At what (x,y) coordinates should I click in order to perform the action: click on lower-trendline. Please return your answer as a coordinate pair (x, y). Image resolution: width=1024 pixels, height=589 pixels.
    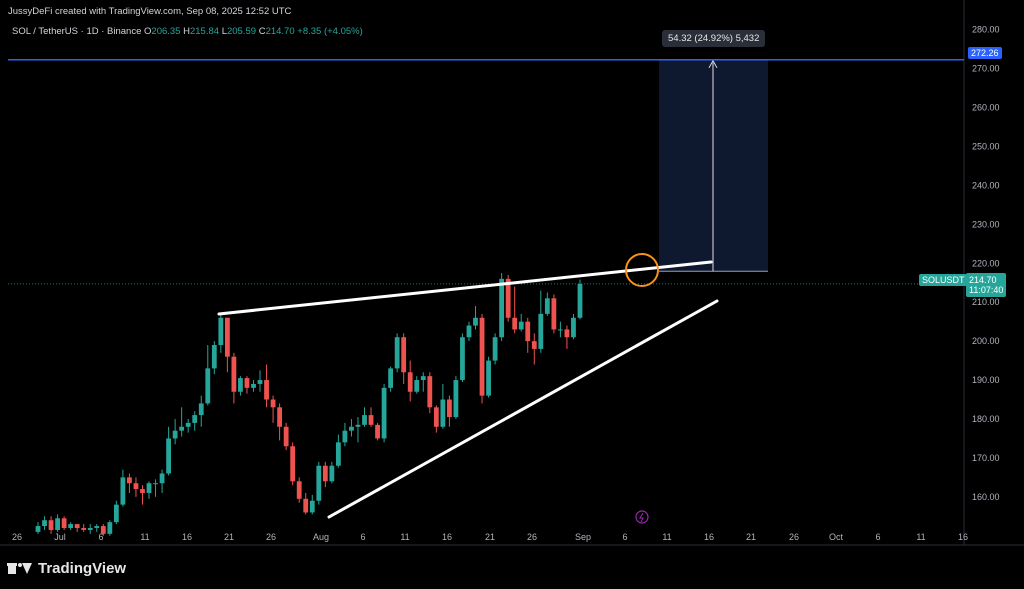
    Looking at the image, I should click on (523, 409).